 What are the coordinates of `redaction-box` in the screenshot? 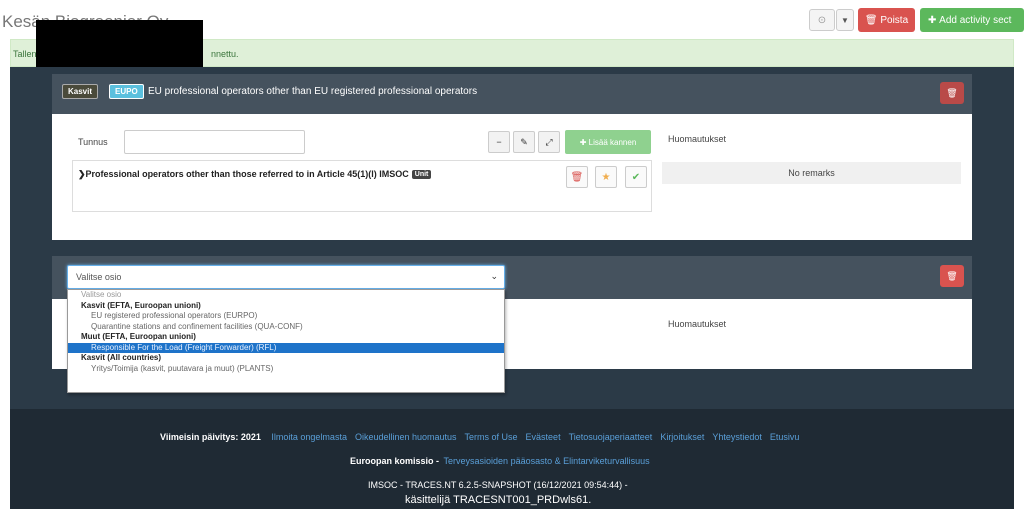 It's located at (119, 43).